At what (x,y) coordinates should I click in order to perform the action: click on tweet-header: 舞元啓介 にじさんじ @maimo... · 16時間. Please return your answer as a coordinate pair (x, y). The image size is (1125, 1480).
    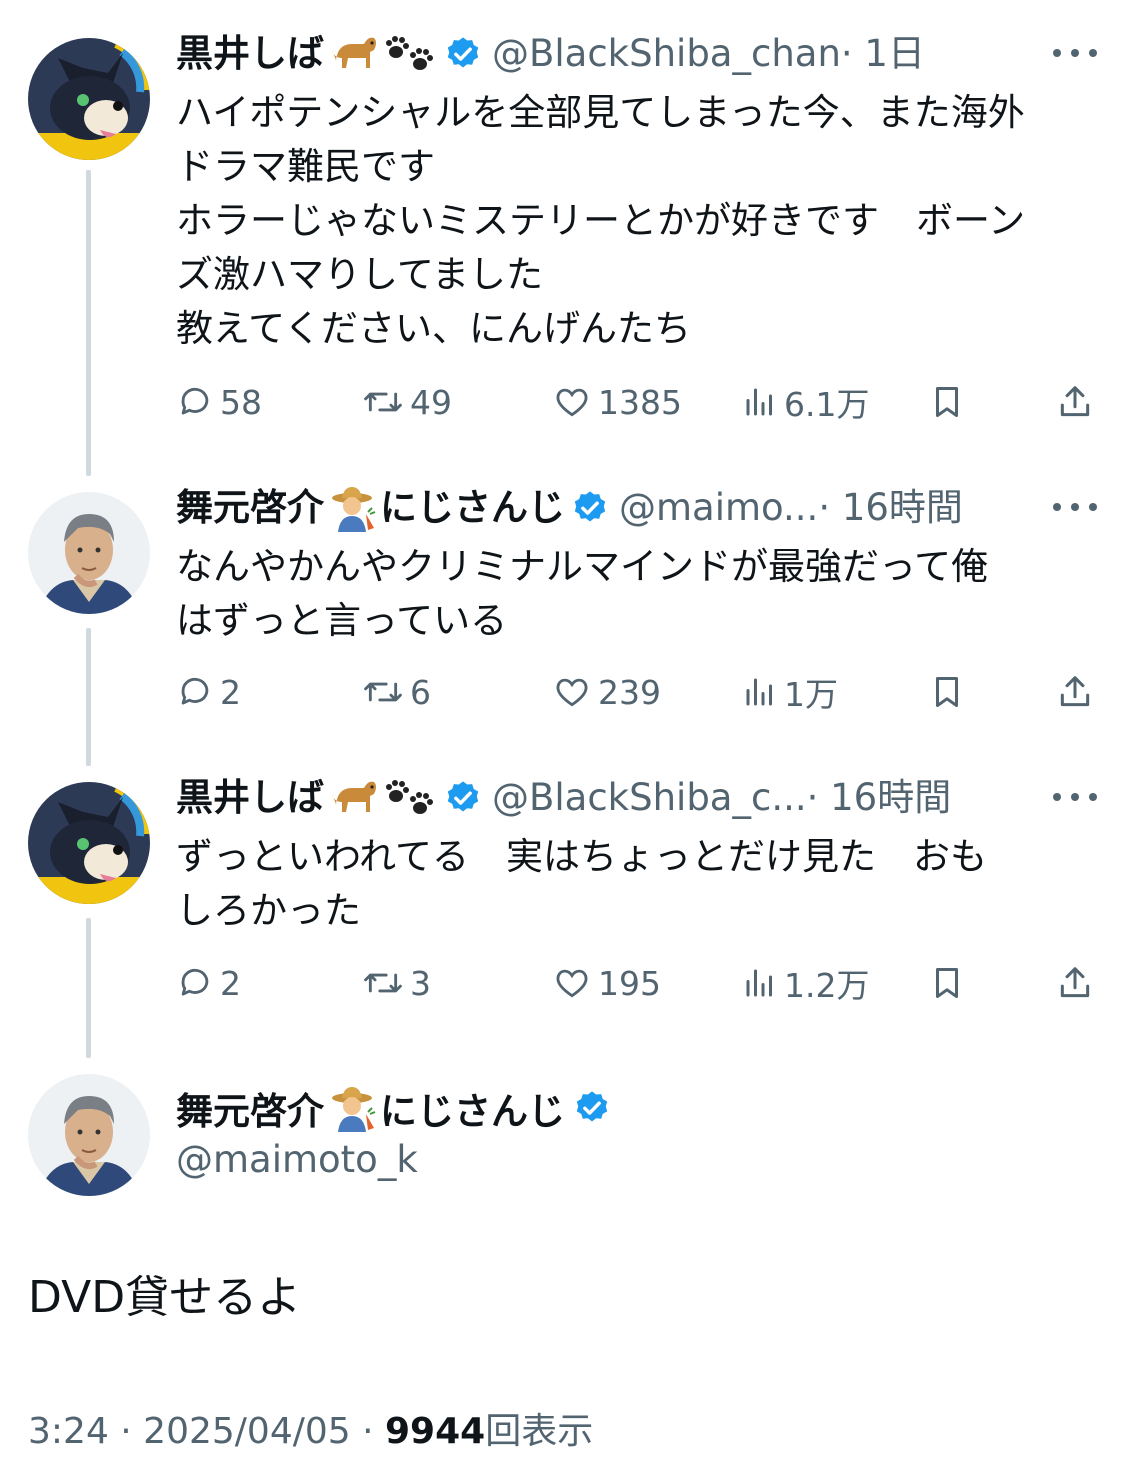
    Looking at the image, I should click on (569, 508).